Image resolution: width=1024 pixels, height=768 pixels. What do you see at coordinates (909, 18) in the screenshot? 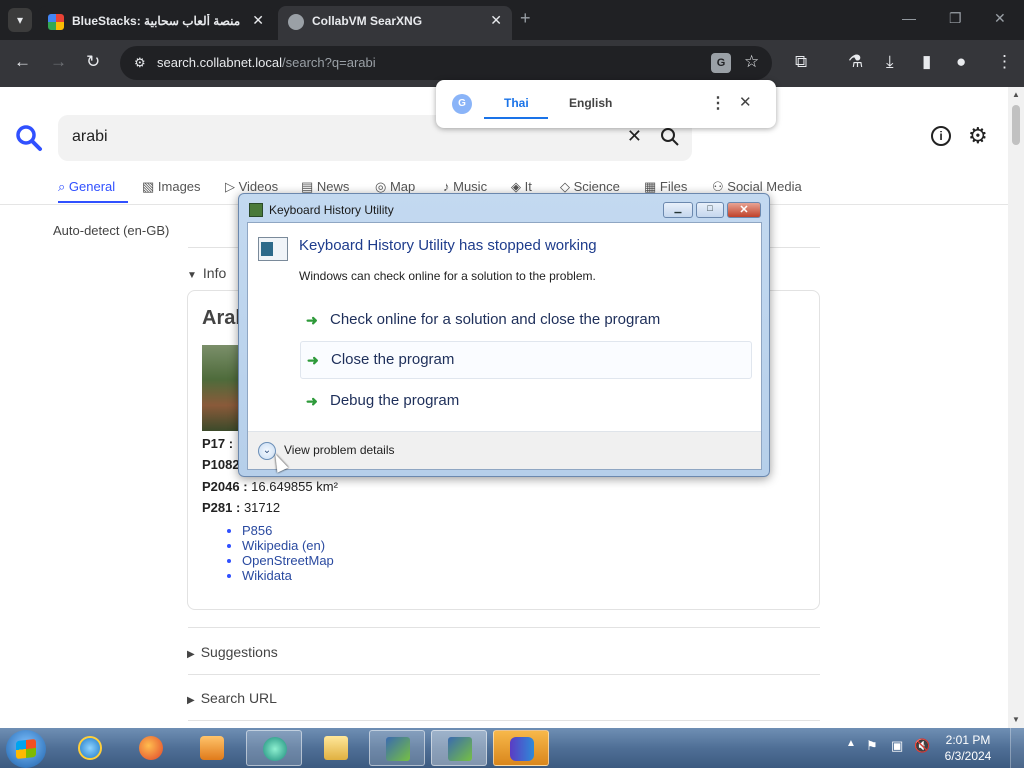
I see `minimize-icon: —` at bounding box center [909, 18].